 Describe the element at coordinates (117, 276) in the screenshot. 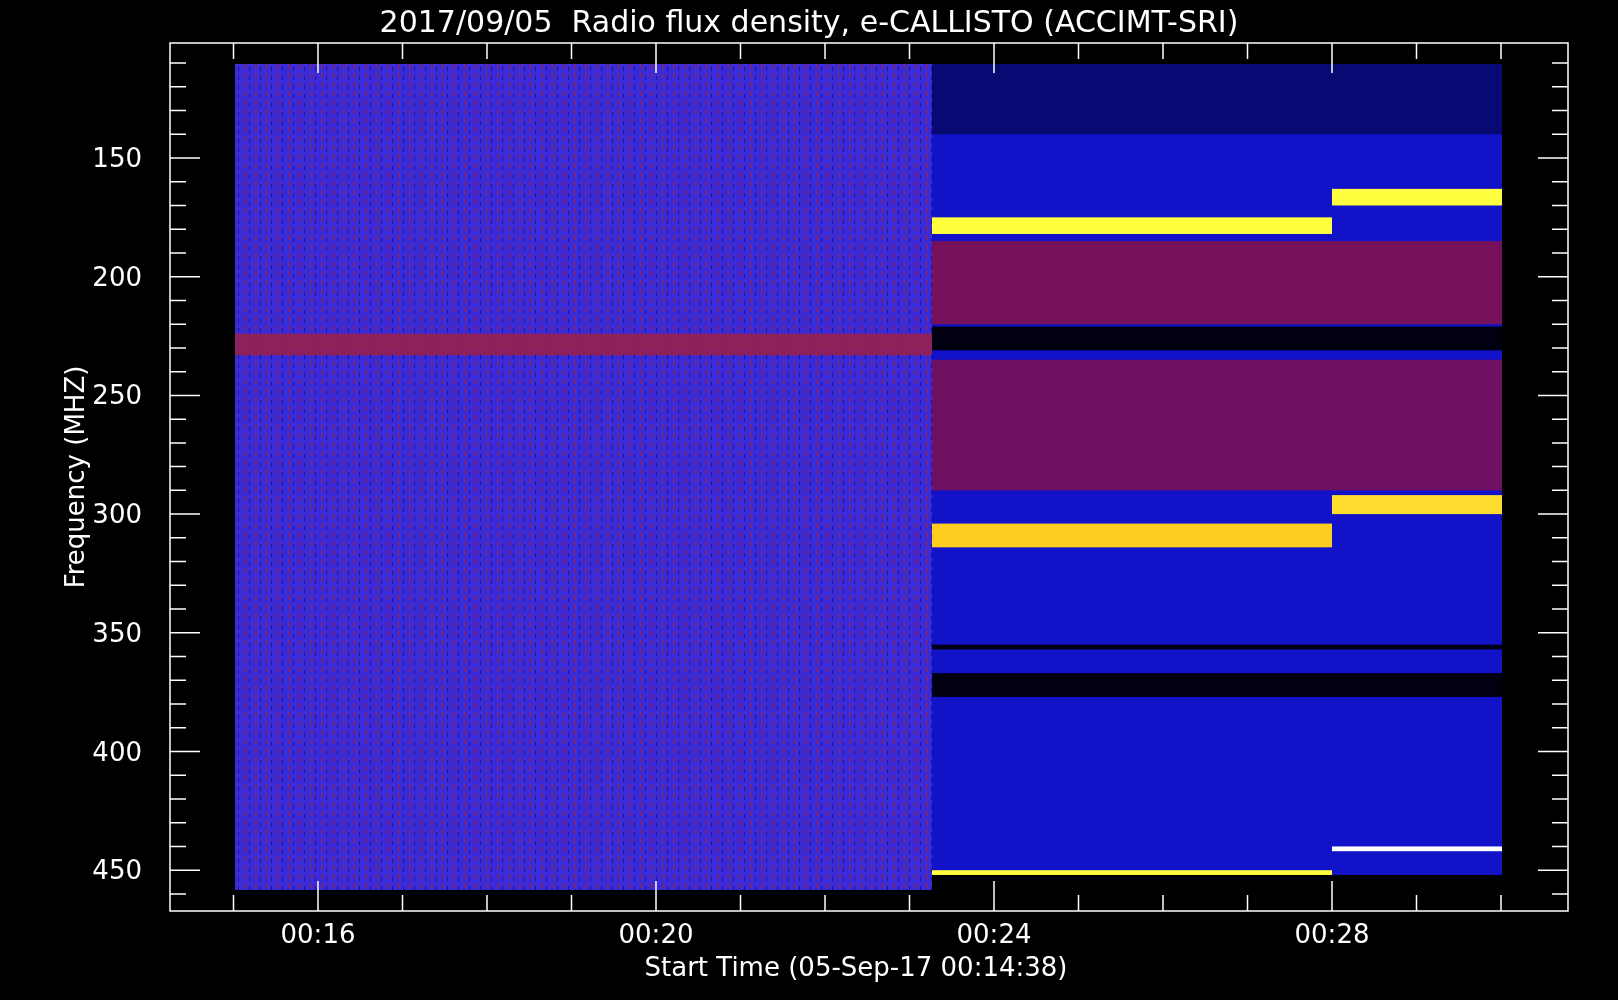

I see `y-tick-label: 200` at that location.